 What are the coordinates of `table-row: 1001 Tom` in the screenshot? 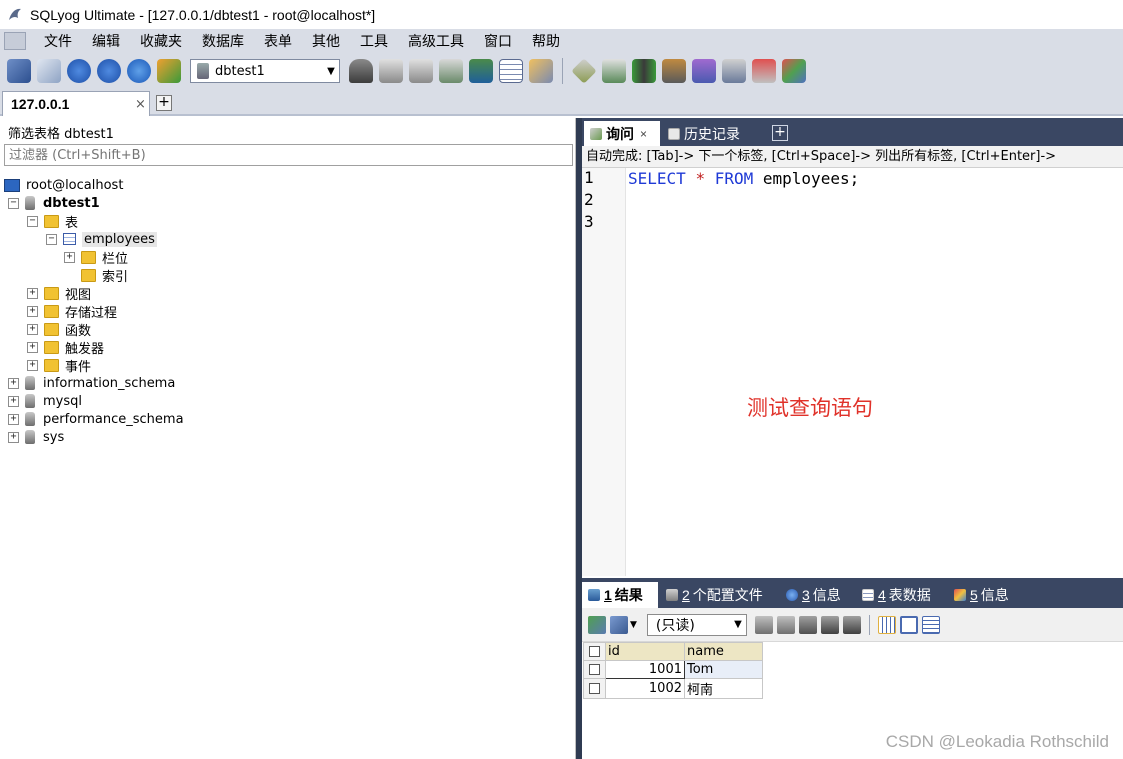 It's located at (673, 669).